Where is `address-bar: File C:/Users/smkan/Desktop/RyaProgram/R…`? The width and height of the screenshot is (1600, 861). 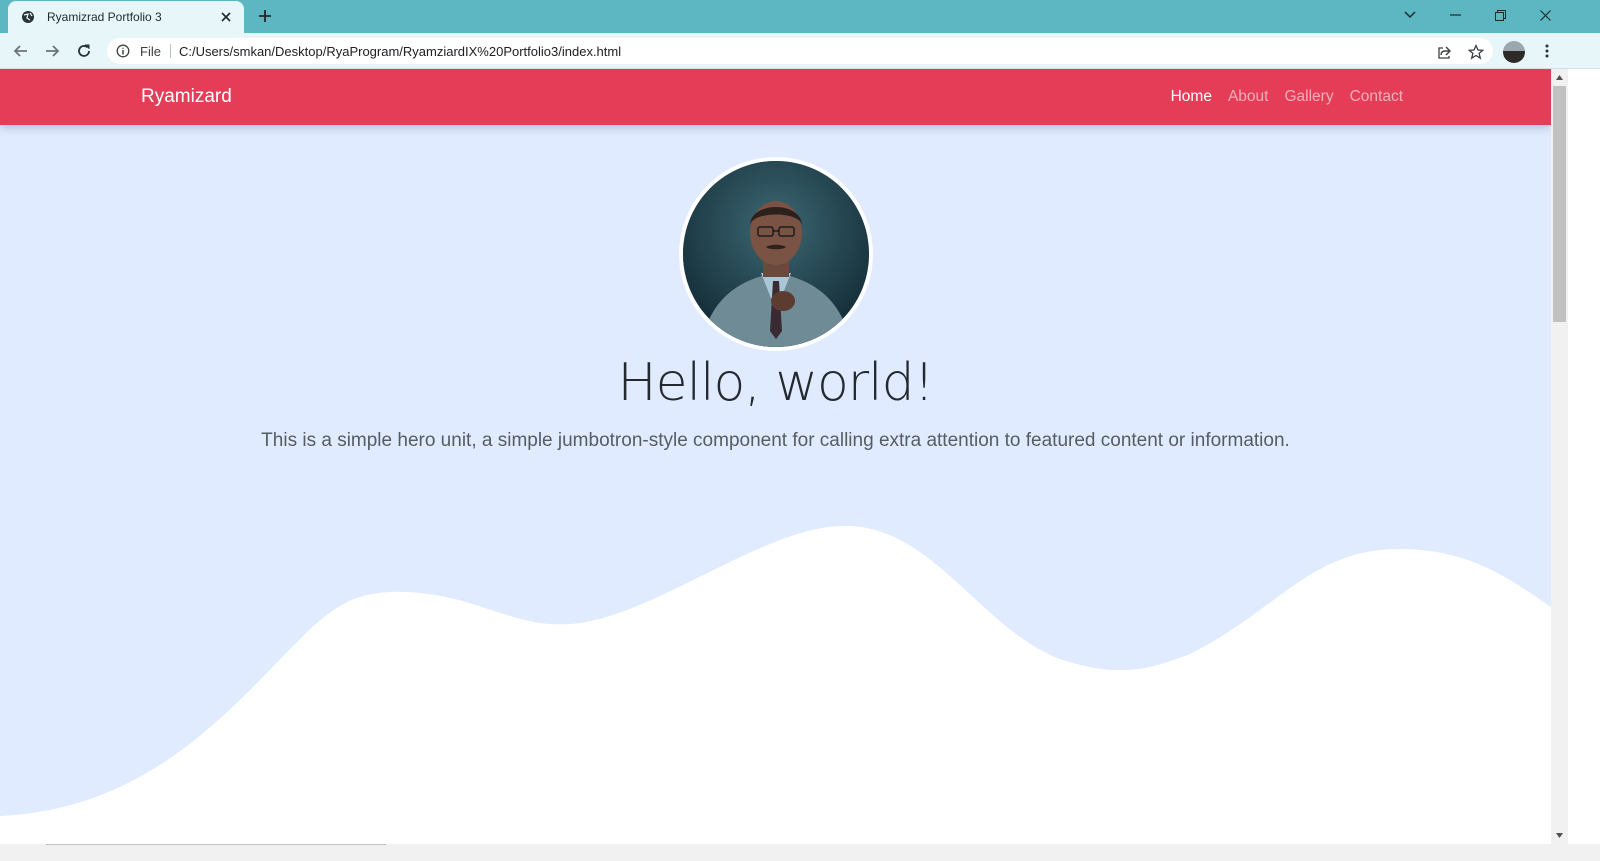 address-bar: File C:/Users/smkan/Desktop/RyaProgram/R… is located at coordinates (800, 51).